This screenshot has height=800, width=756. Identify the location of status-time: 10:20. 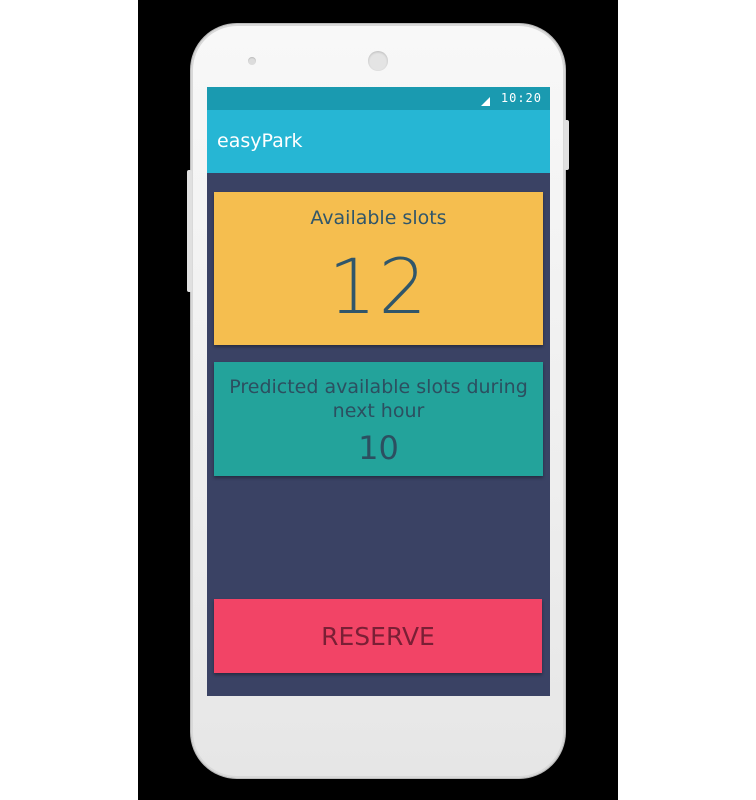
(521, 98).